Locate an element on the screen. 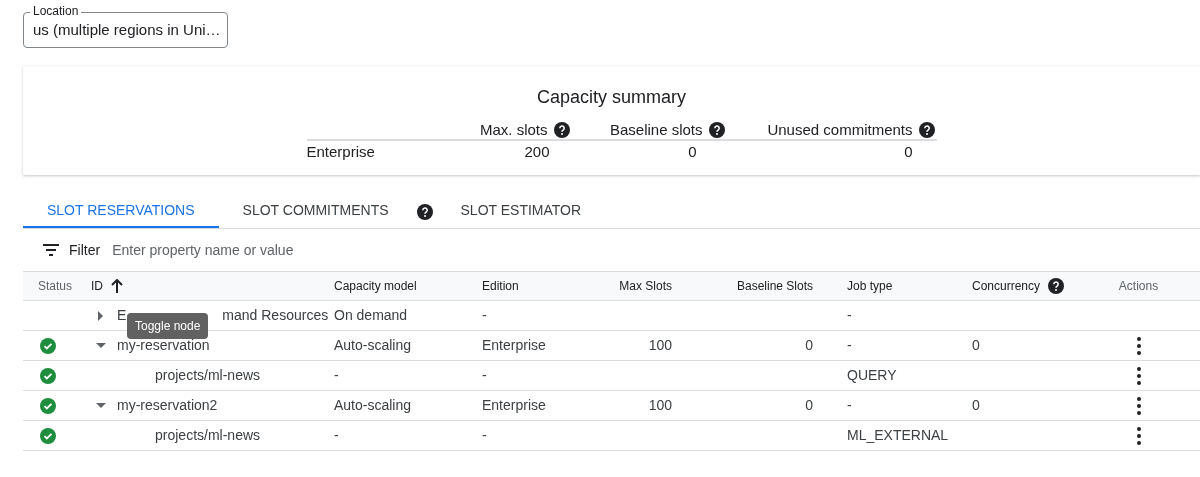 This screenshot has height=477, width=1200. location-label: Location is located at coordinates (56, 11).